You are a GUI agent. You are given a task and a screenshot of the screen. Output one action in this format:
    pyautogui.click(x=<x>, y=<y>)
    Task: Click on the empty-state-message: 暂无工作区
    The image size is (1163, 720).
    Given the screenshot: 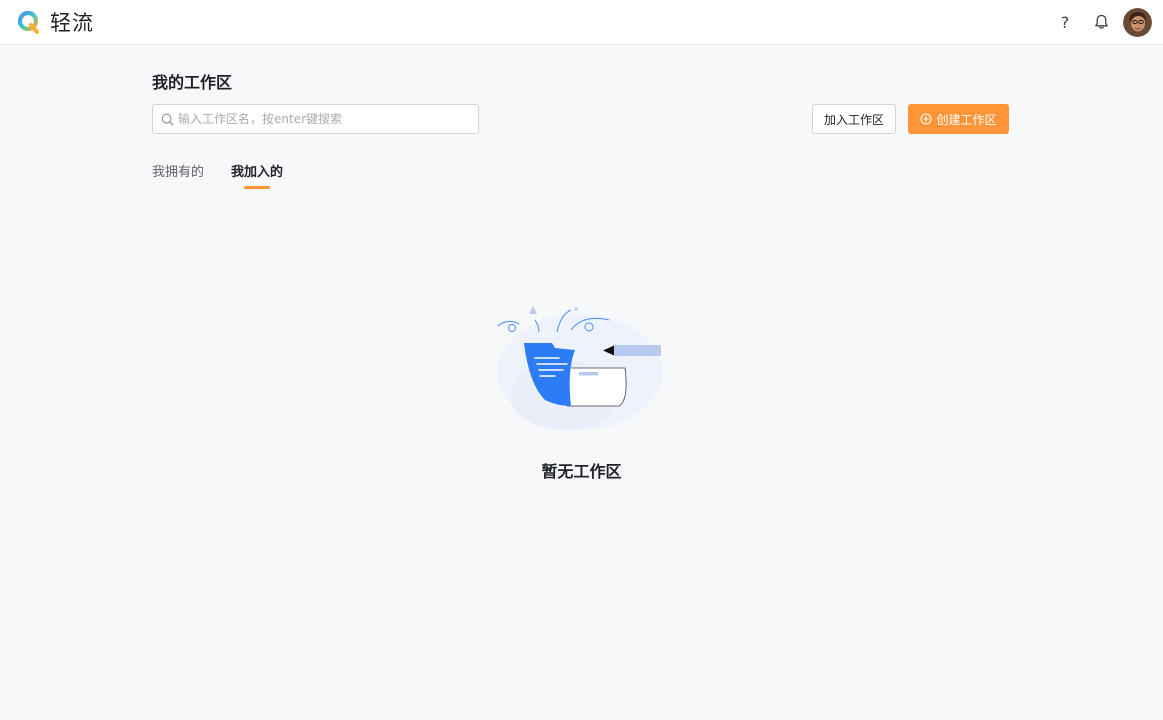 What is the action you would take?
    pyautogui.click(x=581, y=471)
    